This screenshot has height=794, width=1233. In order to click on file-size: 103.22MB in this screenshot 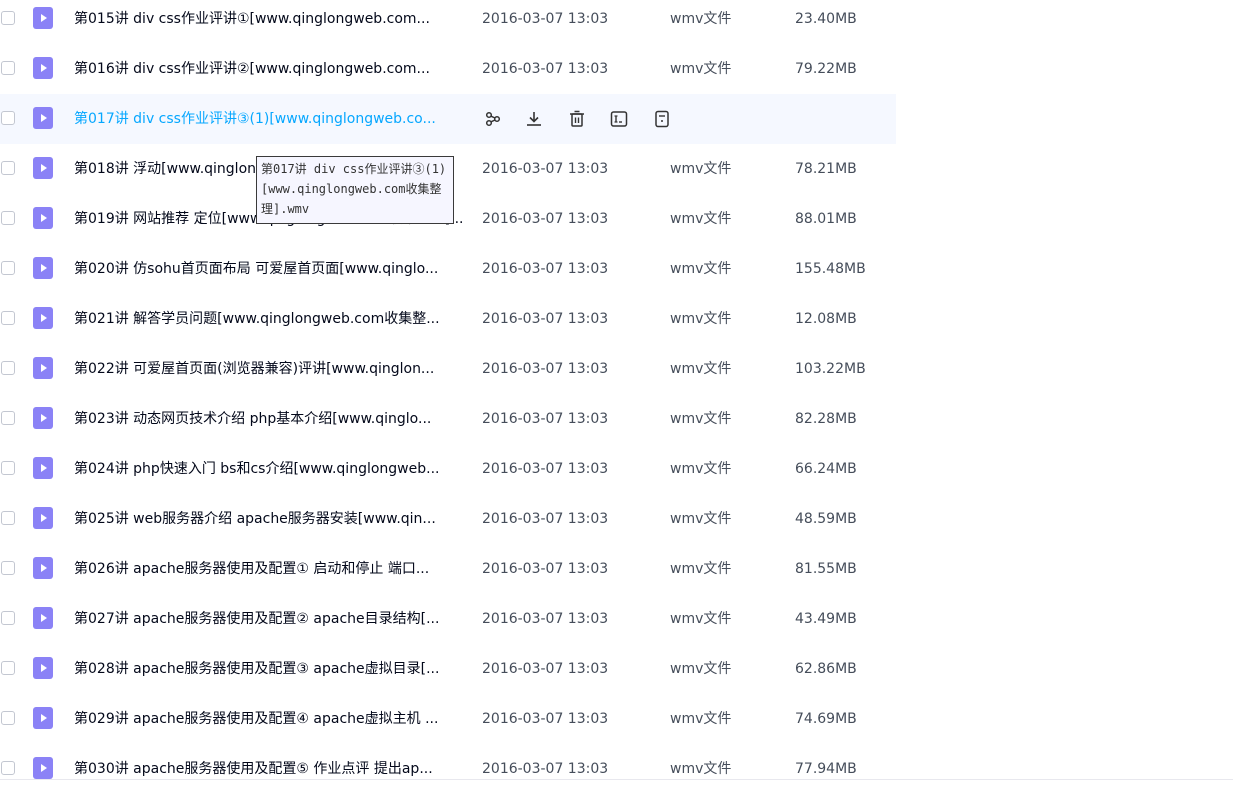, I will do `click(830, 369)`.